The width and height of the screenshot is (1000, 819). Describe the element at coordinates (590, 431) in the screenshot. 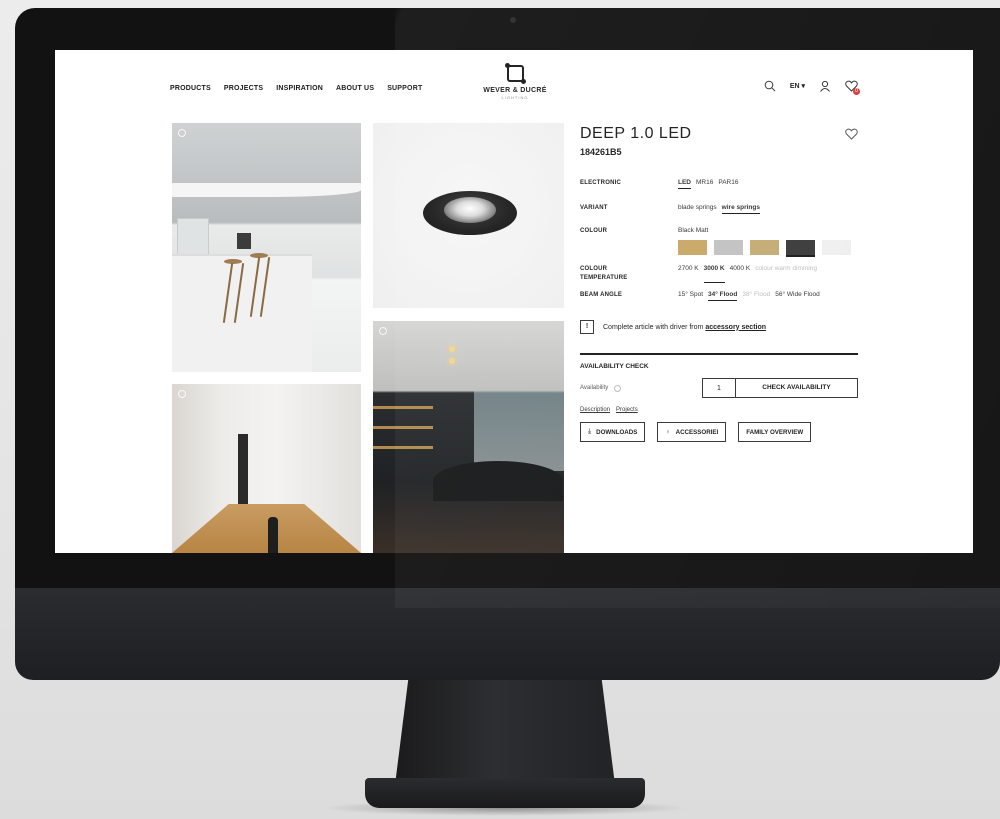

I see `download-icon: ⤓` at that location.